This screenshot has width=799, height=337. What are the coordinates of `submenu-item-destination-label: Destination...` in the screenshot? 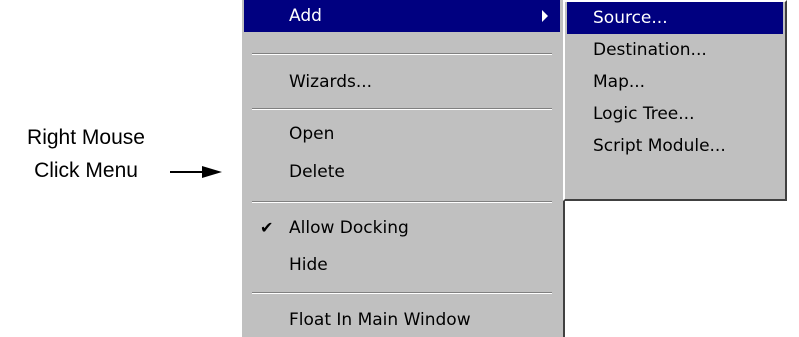 It's located at (650, 50).